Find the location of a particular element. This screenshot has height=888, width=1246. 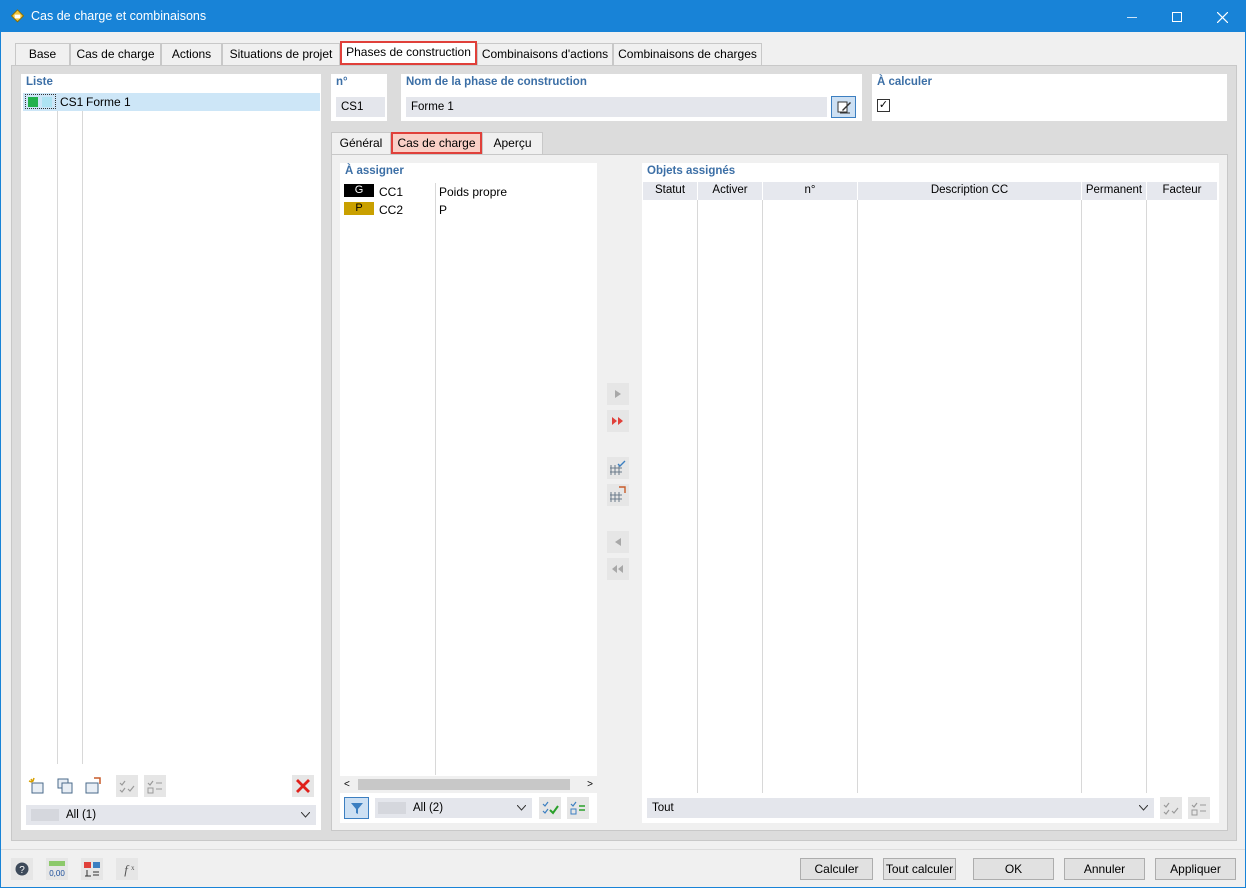

to-assign-header: À assigner is located at coordinates (374, 171).